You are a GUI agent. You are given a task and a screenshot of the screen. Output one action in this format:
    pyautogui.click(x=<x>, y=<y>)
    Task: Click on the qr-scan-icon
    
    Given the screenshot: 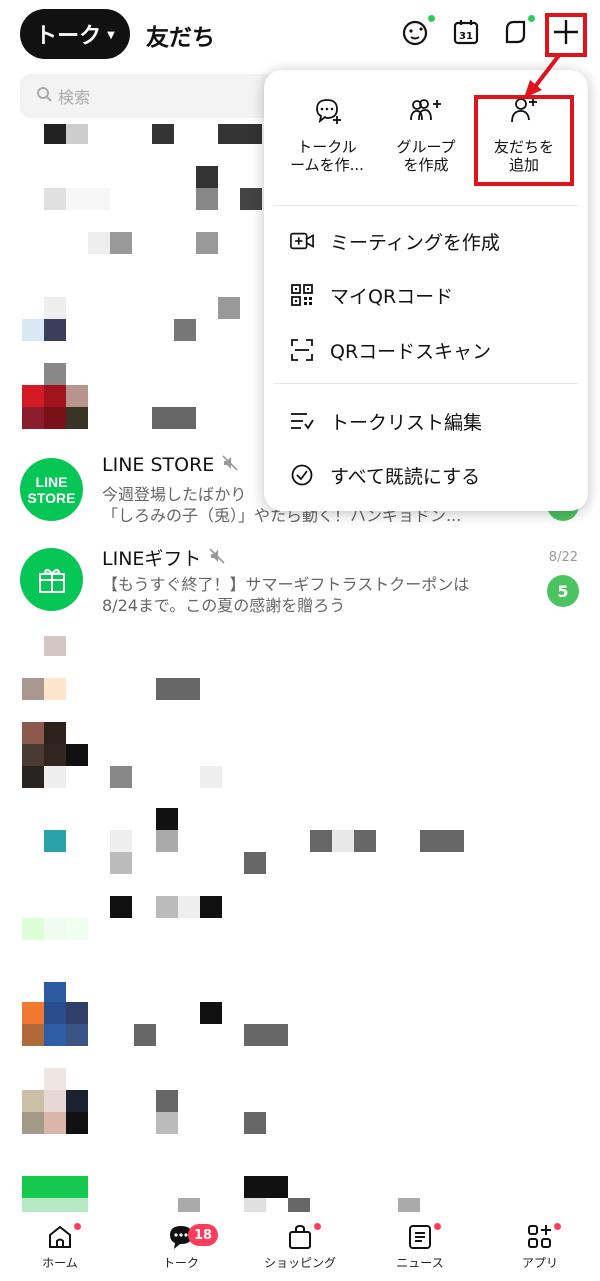 What is the action you would take?
    pyautogui.click(x=302, y=350)
    